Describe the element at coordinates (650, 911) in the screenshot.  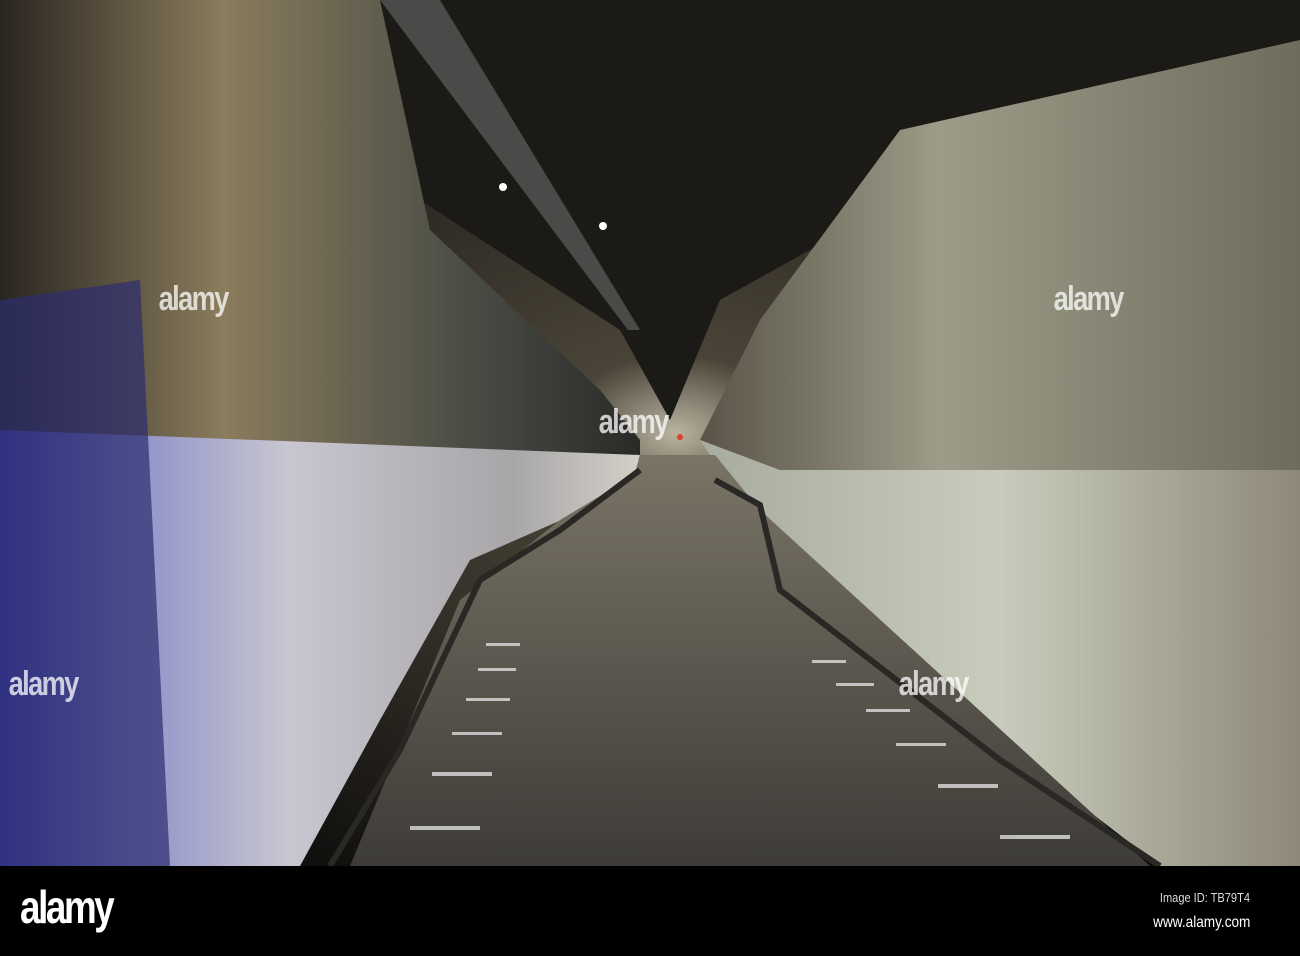
I see `footer-bar: alamy Image ID: TB79T4 www.alamy.com` at that location.